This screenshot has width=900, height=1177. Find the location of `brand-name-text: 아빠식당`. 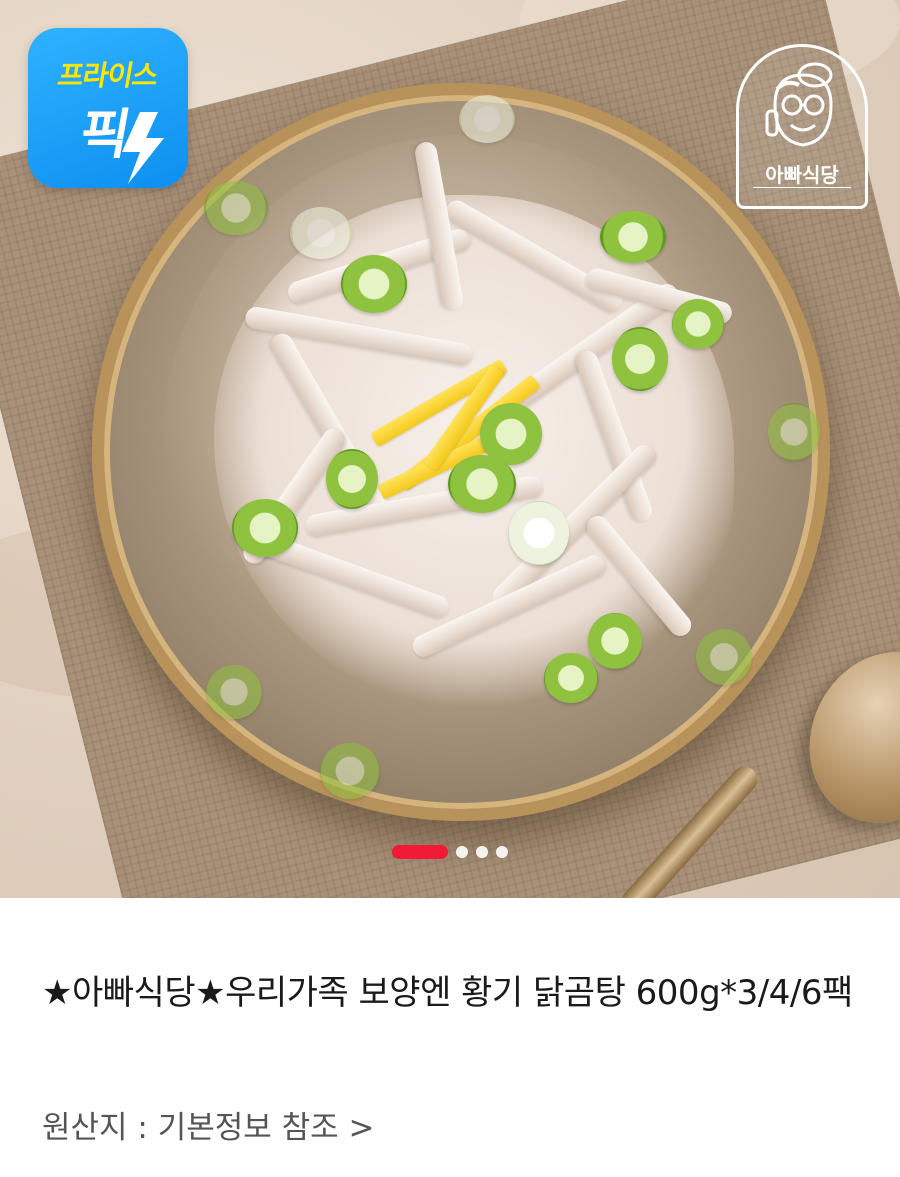

brand-name-text: 아빠식당 is located at coordinates (802, 175).